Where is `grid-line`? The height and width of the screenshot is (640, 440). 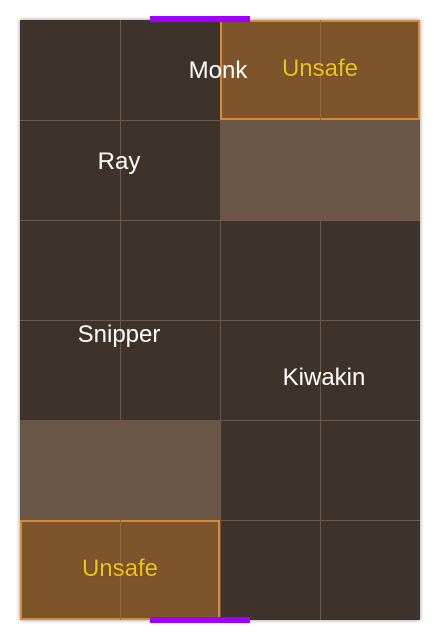
grid-line is located at coordinates (220, 220).